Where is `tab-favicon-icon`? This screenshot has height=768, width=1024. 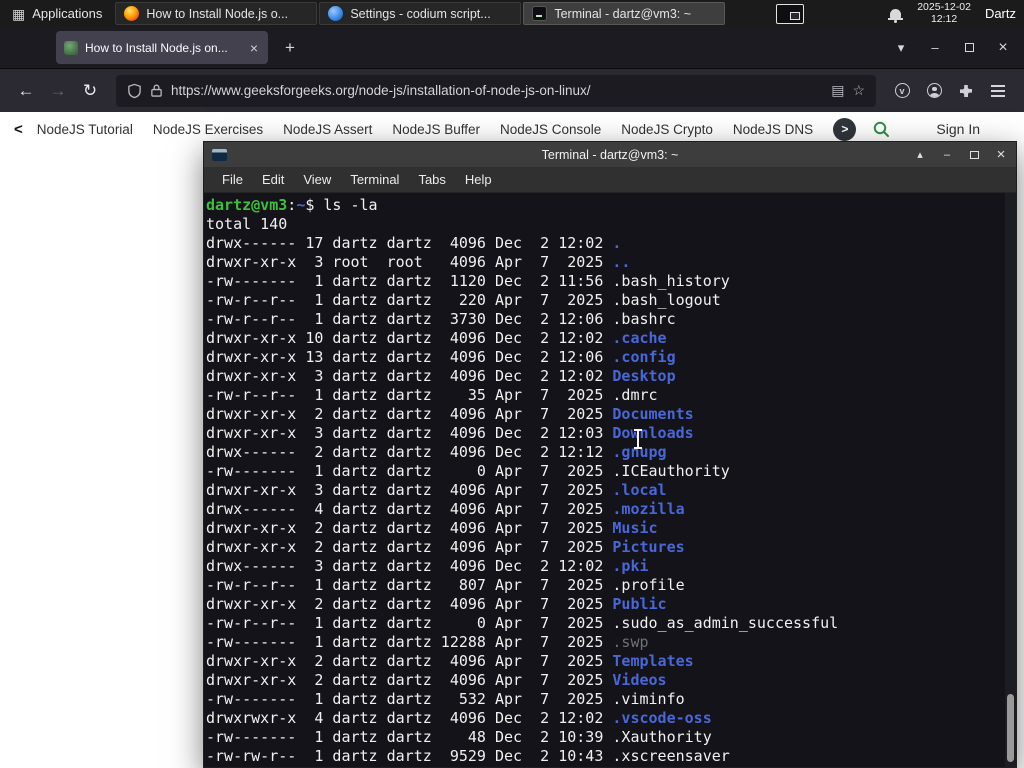 tab-favicon-icon is located at coordinates (71, 47).